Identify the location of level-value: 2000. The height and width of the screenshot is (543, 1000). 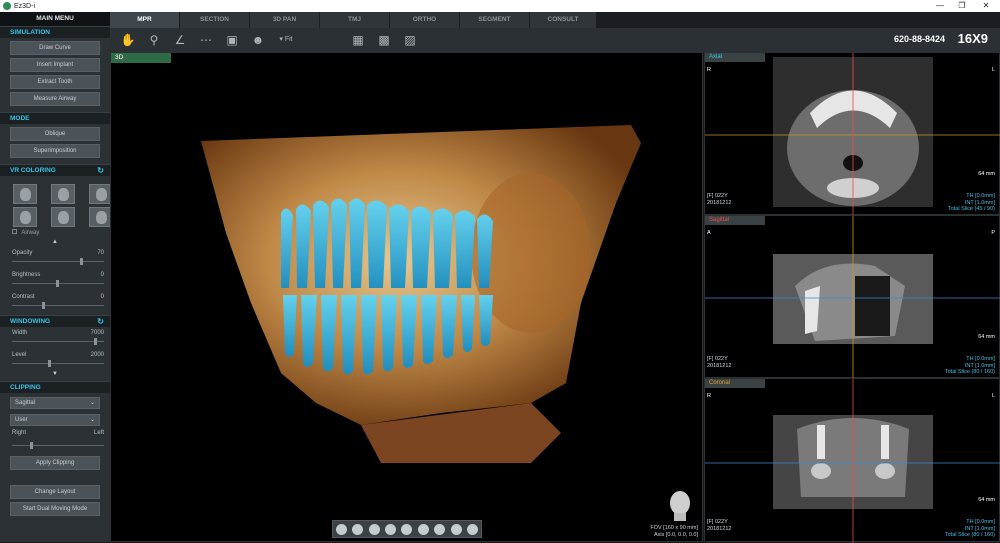
(97, 355).